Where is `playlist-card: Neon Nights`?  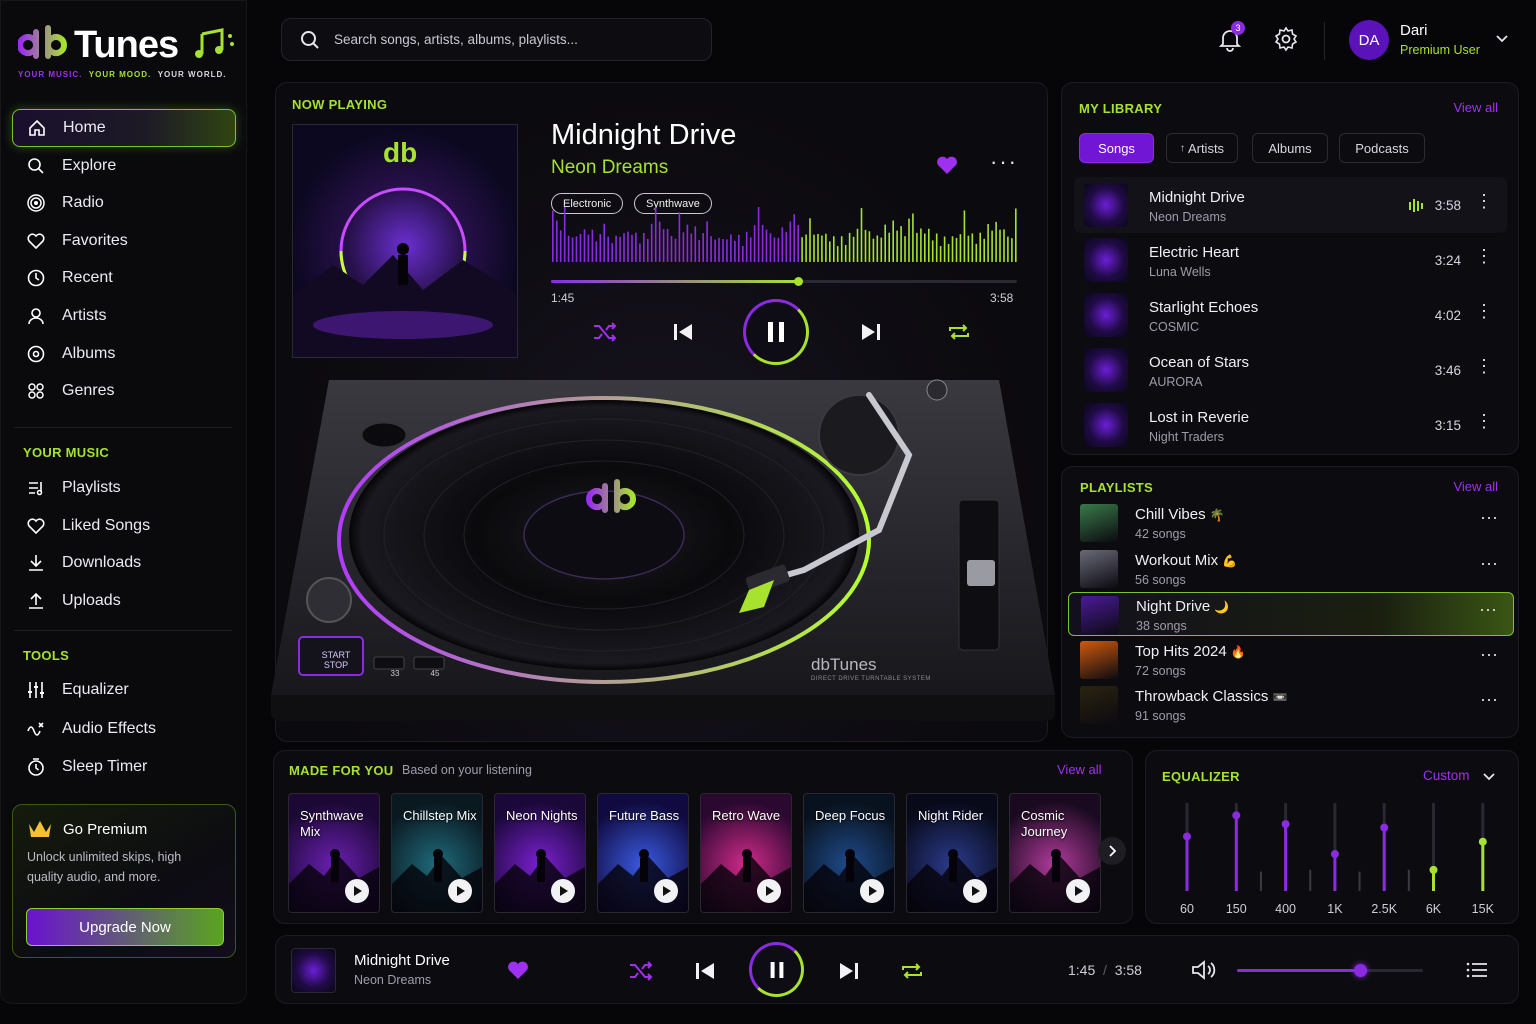 playlist-card: Neon Nights is located at coordinates (540, 853).